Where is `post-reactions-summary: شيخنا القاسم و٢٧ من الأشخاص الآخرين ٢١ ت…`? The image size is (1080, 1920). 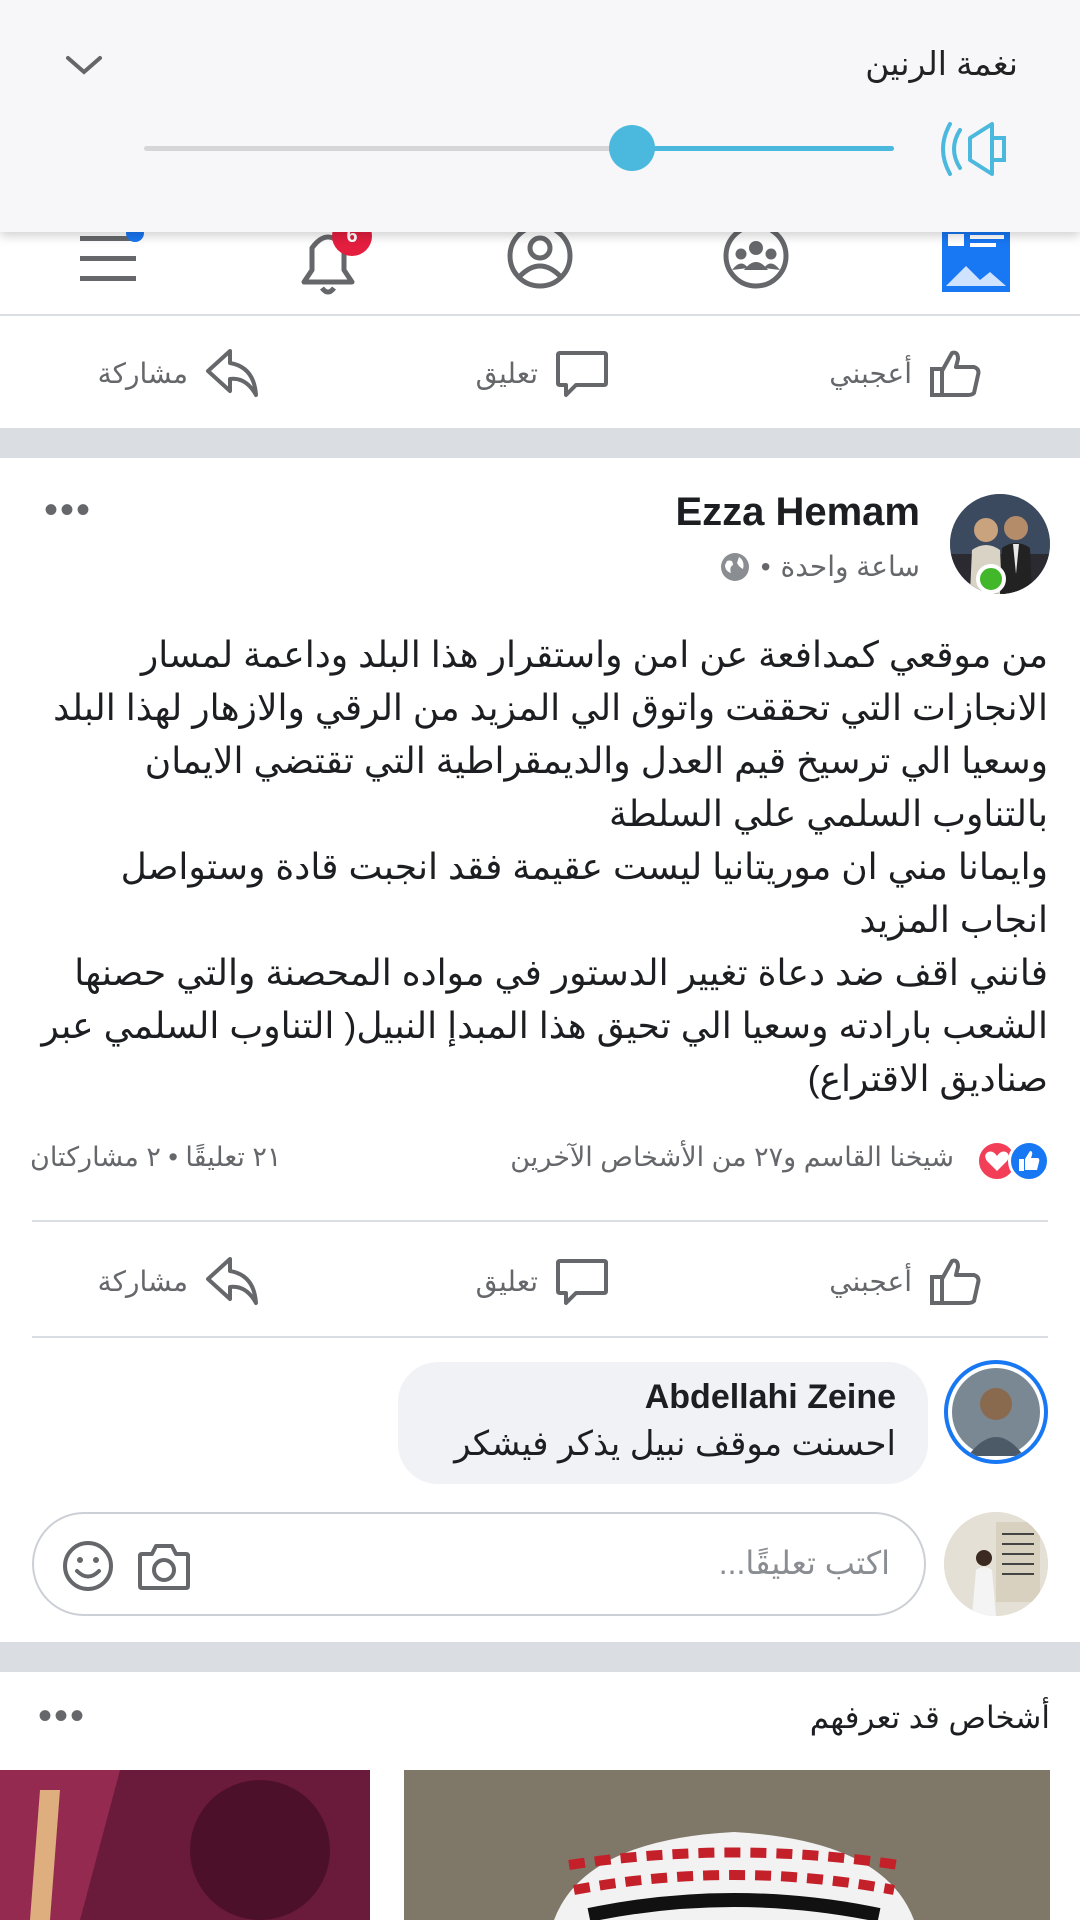 post-reactions-summary: شيخنا القاسم و٢٧ من الأشخاص الآخرين ٢١ ت… is located at coordinates (540, 1162).